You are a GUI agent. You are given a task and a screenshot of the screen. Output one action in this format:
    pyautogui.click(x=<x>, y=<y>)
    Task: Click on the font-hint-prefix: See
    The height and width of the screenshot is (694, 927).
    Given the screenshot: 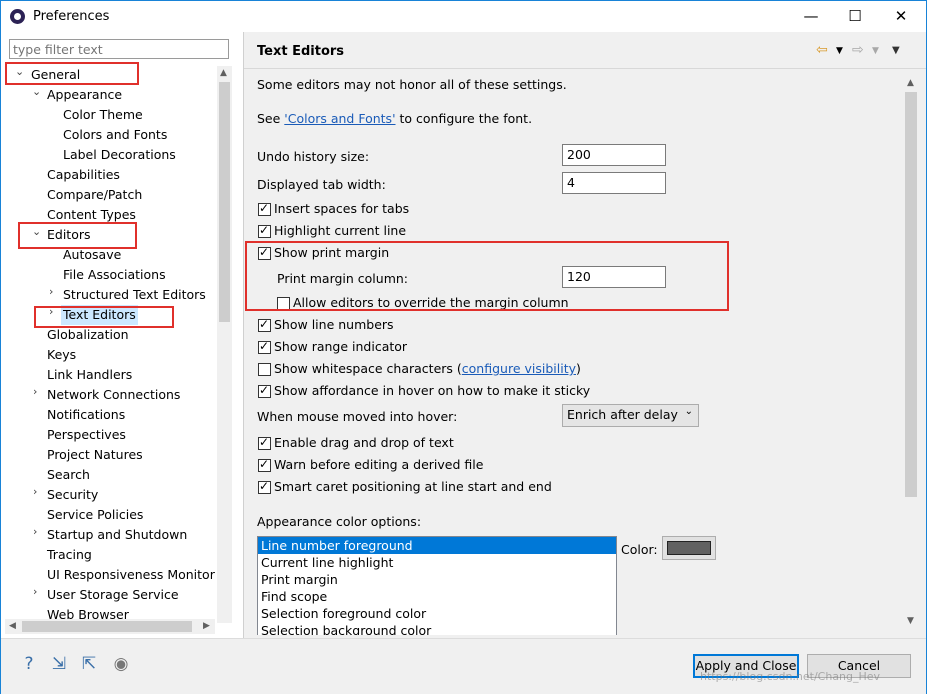 What is the action you would take?
    pyautogui.click(x=271, y=118)
    